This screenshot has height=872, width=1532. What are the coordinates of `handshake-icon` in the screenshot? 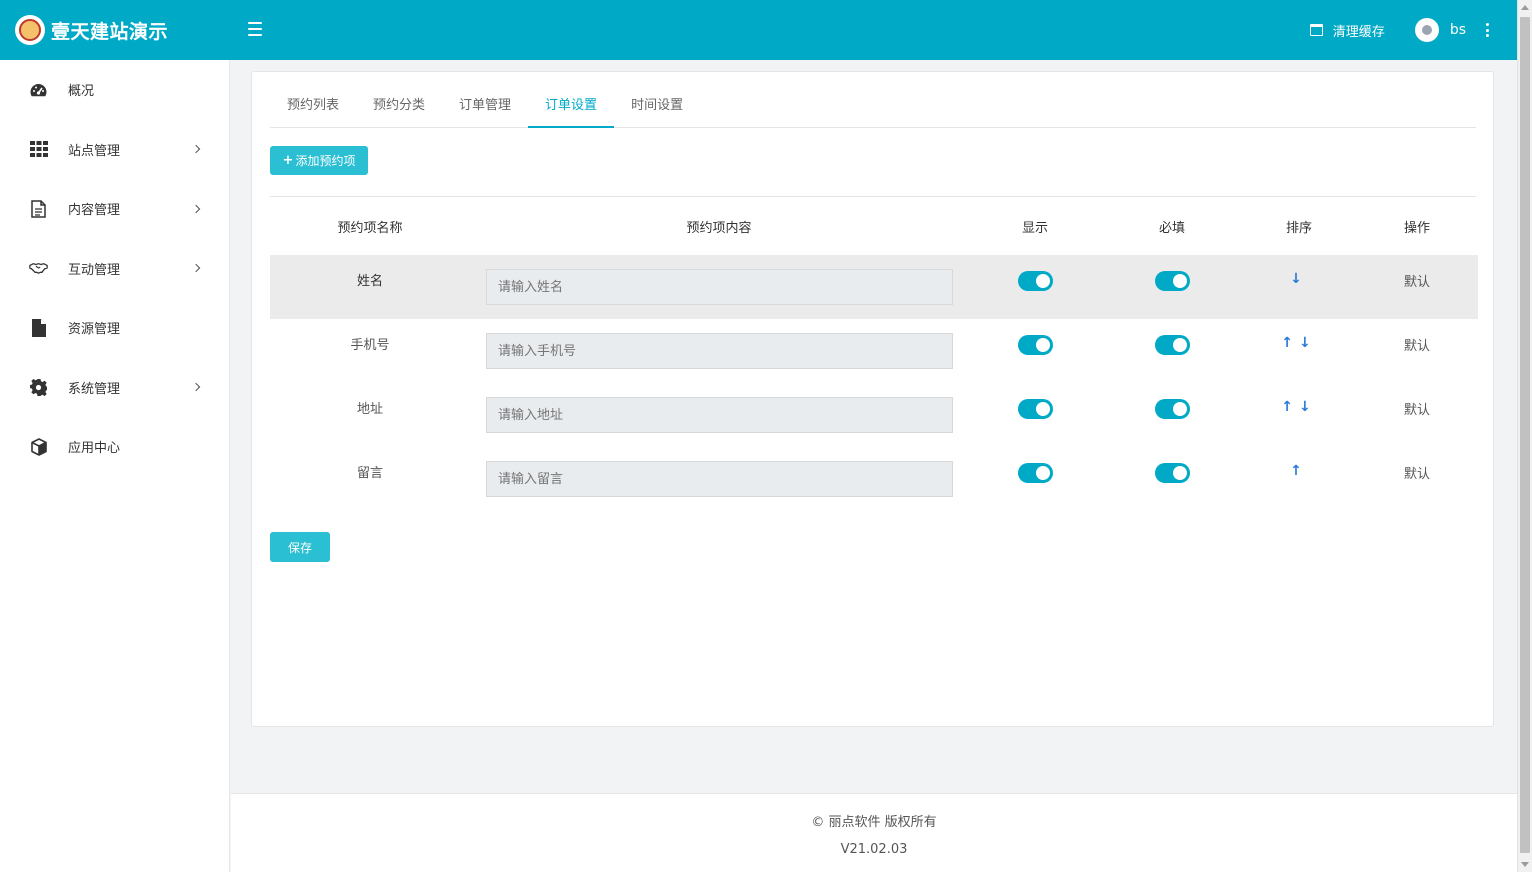 It's located at (38, 268).